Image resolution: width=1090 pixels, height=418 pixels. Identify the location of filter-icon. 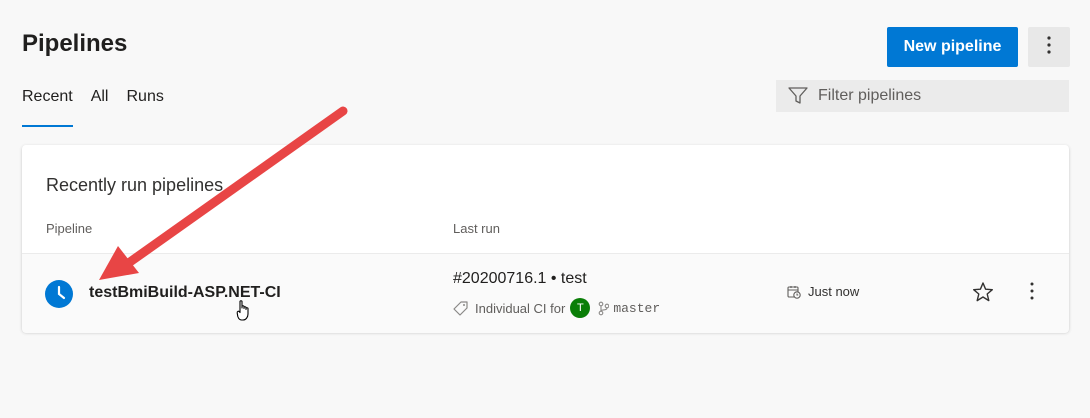
(798, 96).